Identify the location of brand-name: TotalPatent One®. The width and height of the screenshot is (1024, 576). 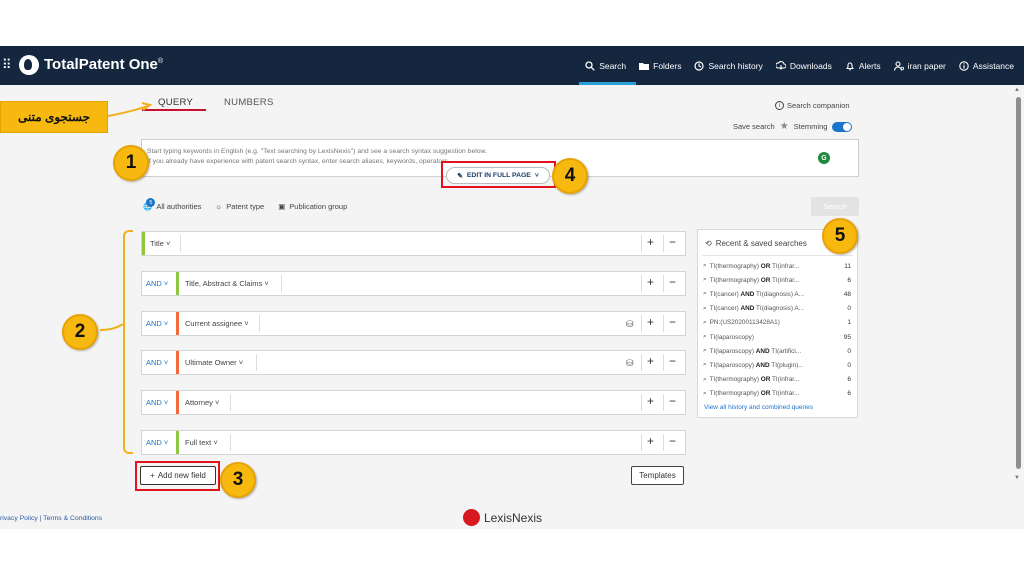
(103, 64).